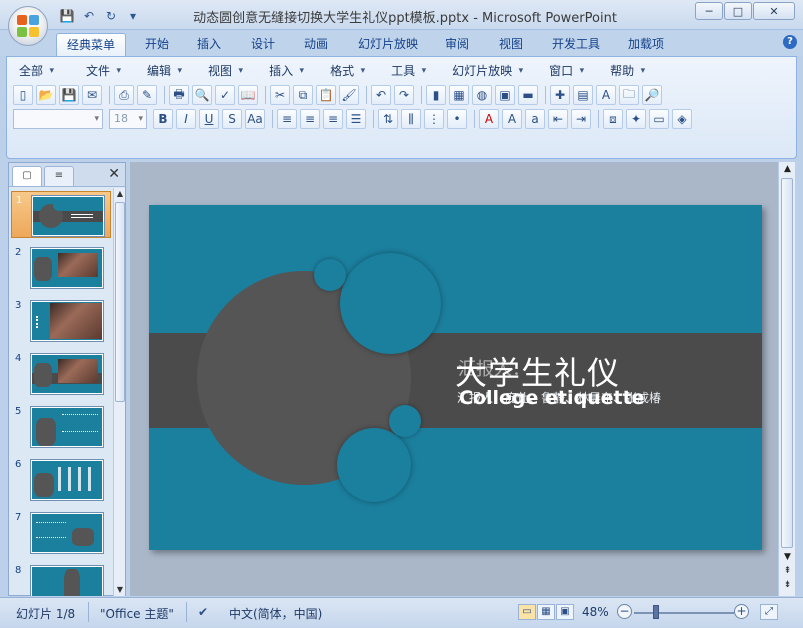 The height and width of the screenshot is (628, 803). What do you see at coordinates (128, 119) in the screenshot?
I see `font-size-combo: 18` at bounding box center [128, 119].